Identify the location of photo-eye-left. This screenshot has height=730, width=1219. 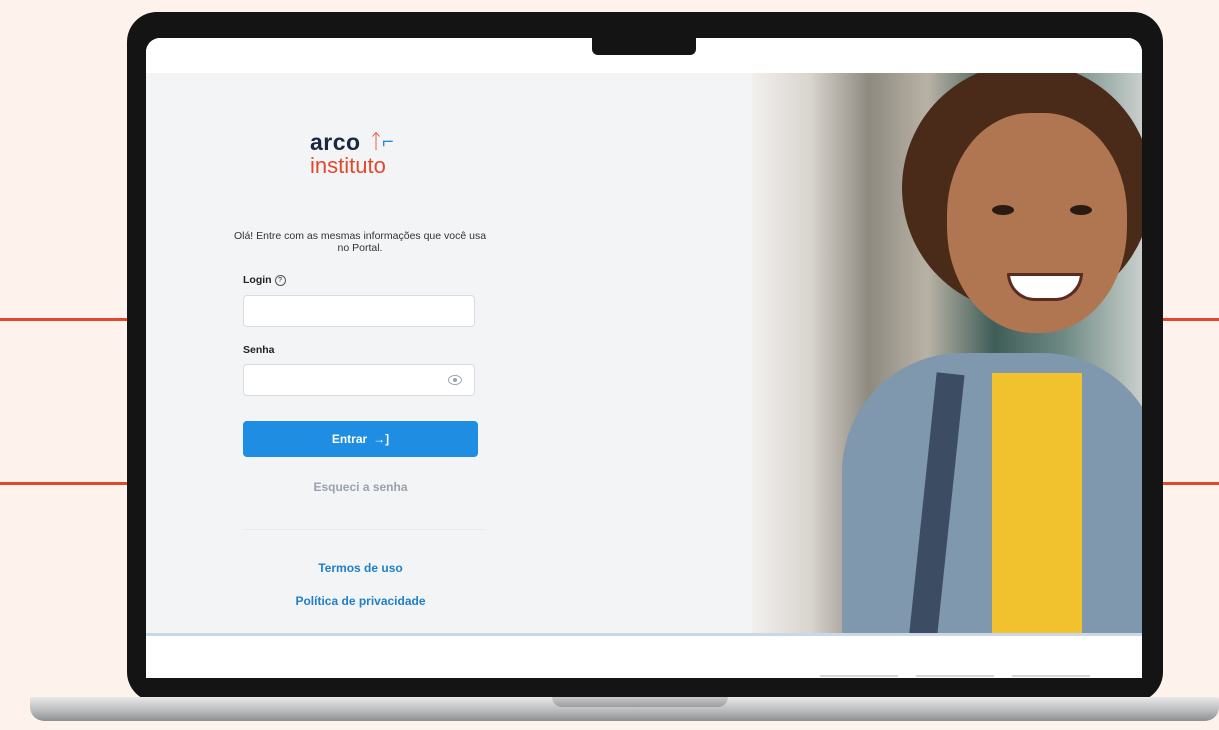
(1003, 210).